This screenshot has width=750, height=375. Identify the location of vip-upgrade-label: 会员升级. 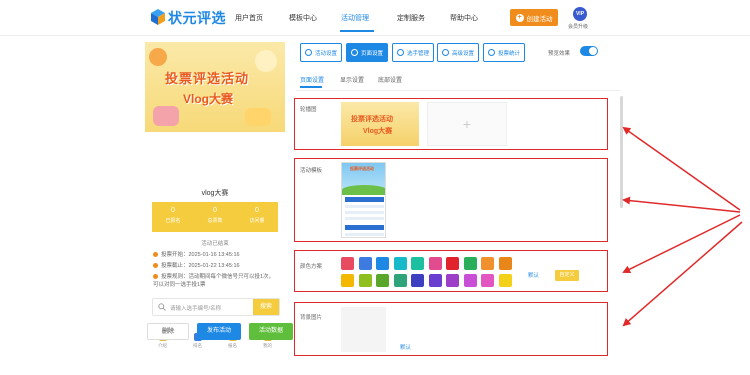
(578, 26).